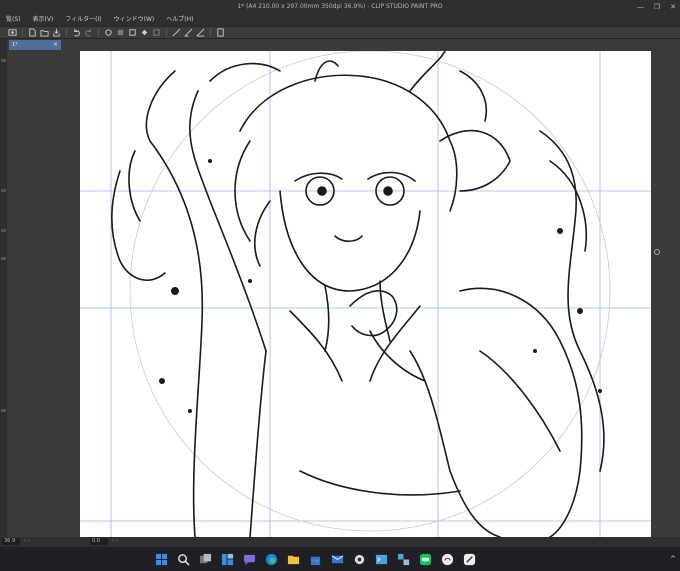  What do you see at coordinates (469, 559) in the screenshot?
I see `clipstudio-paint-icon` at bounding box center [469, 559].